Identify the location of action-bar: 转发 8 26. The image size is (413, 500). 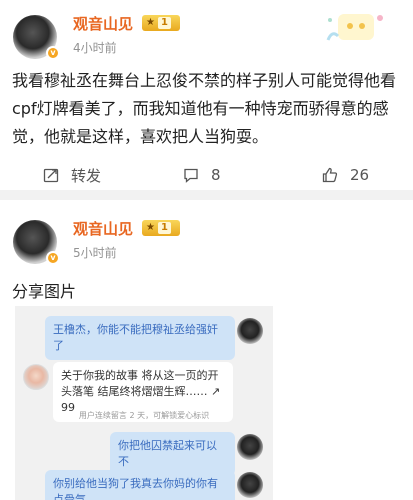
(206, 175).